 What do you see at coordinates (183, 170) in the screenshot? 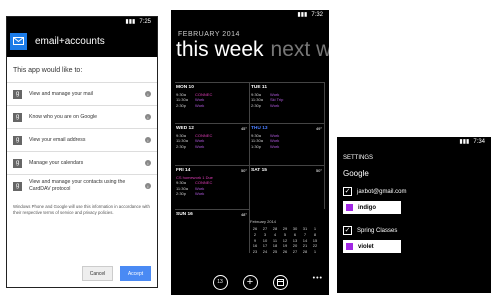
I see `day-label: FRI 14` at bounding box center [183, 170].